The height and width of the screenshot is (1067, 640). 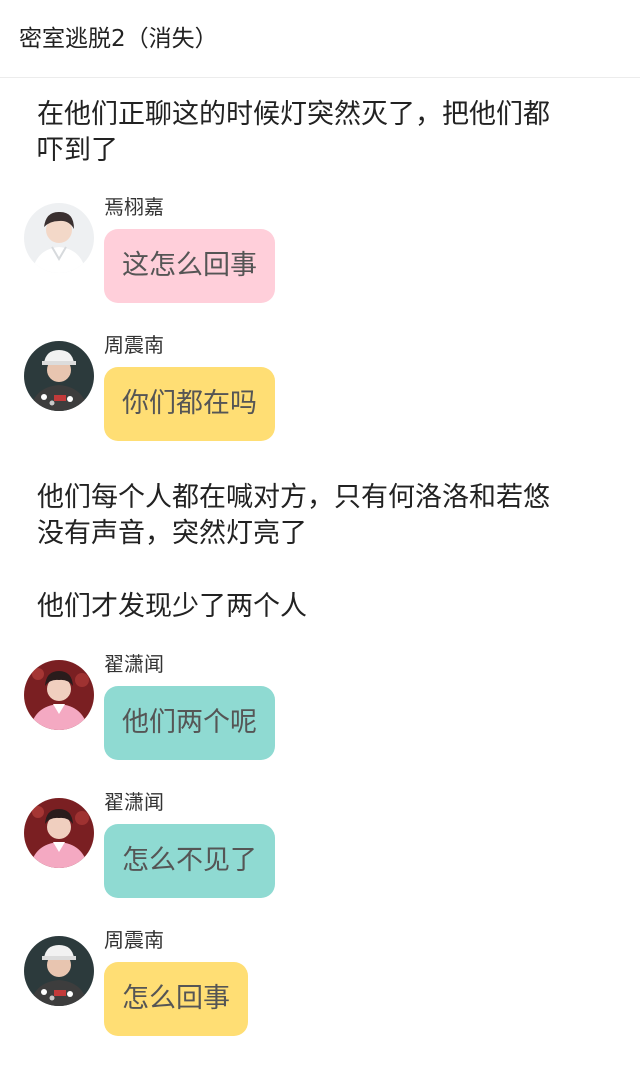 What do you see at coordinates (322, 133) in the screenshot?
I see `narration-text: 在他们正聊这的时候灯突然灭了，把他们都 吓到了` at bounding box center [322, 133].